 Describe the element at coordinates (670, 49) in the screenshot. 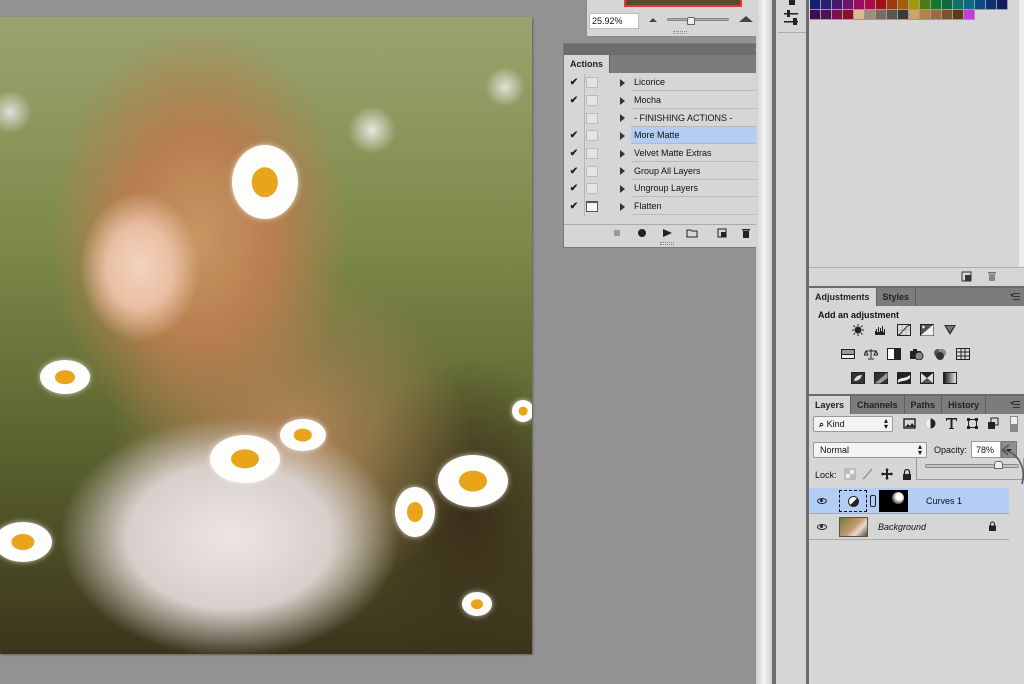

I see `panel-titlebar: ◂◂ ✕` at that location.